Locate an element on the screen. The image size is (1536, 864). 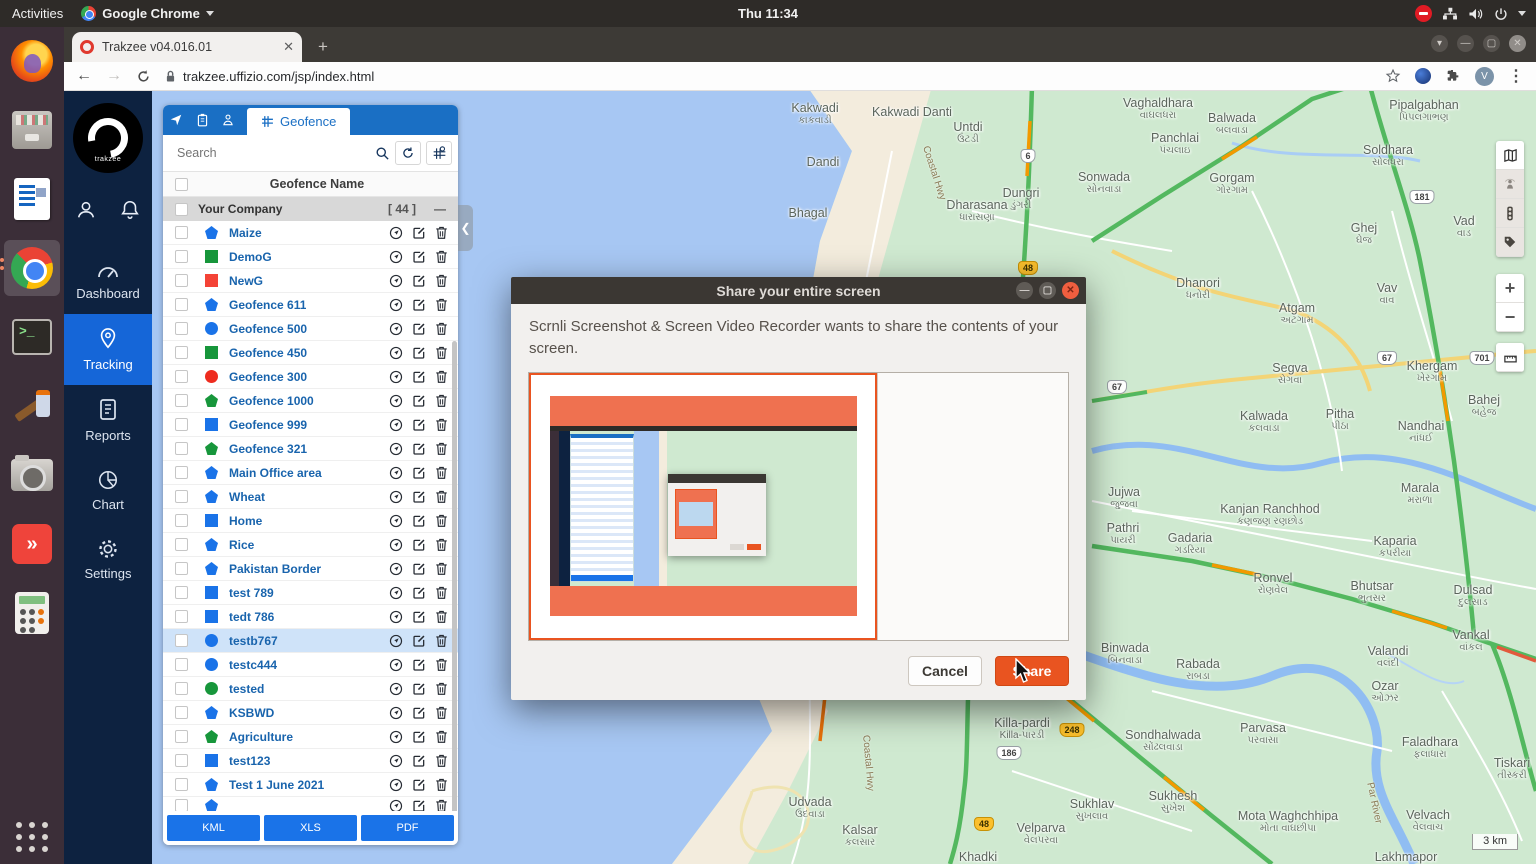
geofence-row: KSBWD is located at coordinates (310, 713).